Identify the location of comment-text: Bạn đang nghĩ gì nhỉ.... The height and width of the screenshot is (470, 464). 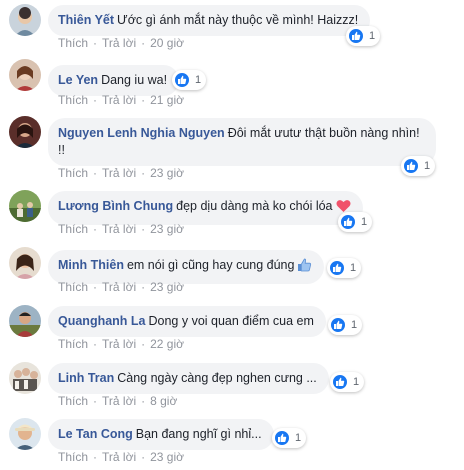
(198, 434).